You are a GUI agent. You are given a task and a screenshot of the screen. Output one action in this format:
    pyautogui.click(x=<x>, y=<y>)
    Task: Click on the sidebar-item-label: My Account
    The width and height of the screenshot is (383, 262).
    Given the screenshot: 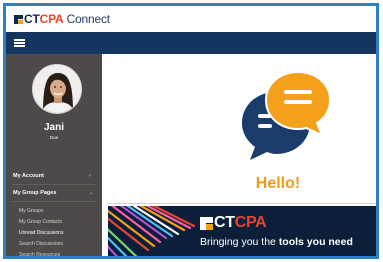 What is the action you would take?
    pyautogui.click(x=28, y=176)
    